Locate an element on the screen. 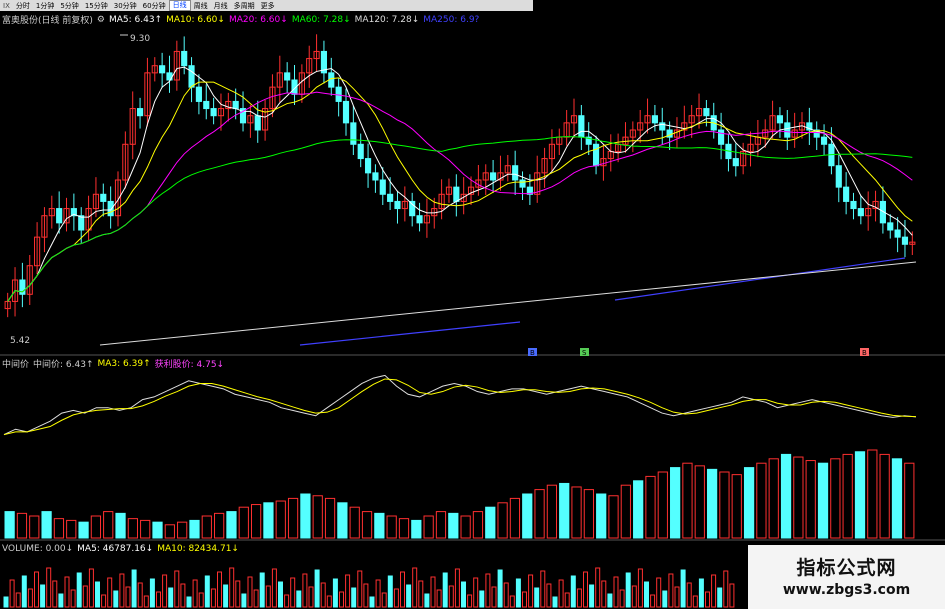 Image resolution: width=945 pixels, height=609 pixels. watermark-url: www.zbgs3.com is located at coordinates (846, 590).